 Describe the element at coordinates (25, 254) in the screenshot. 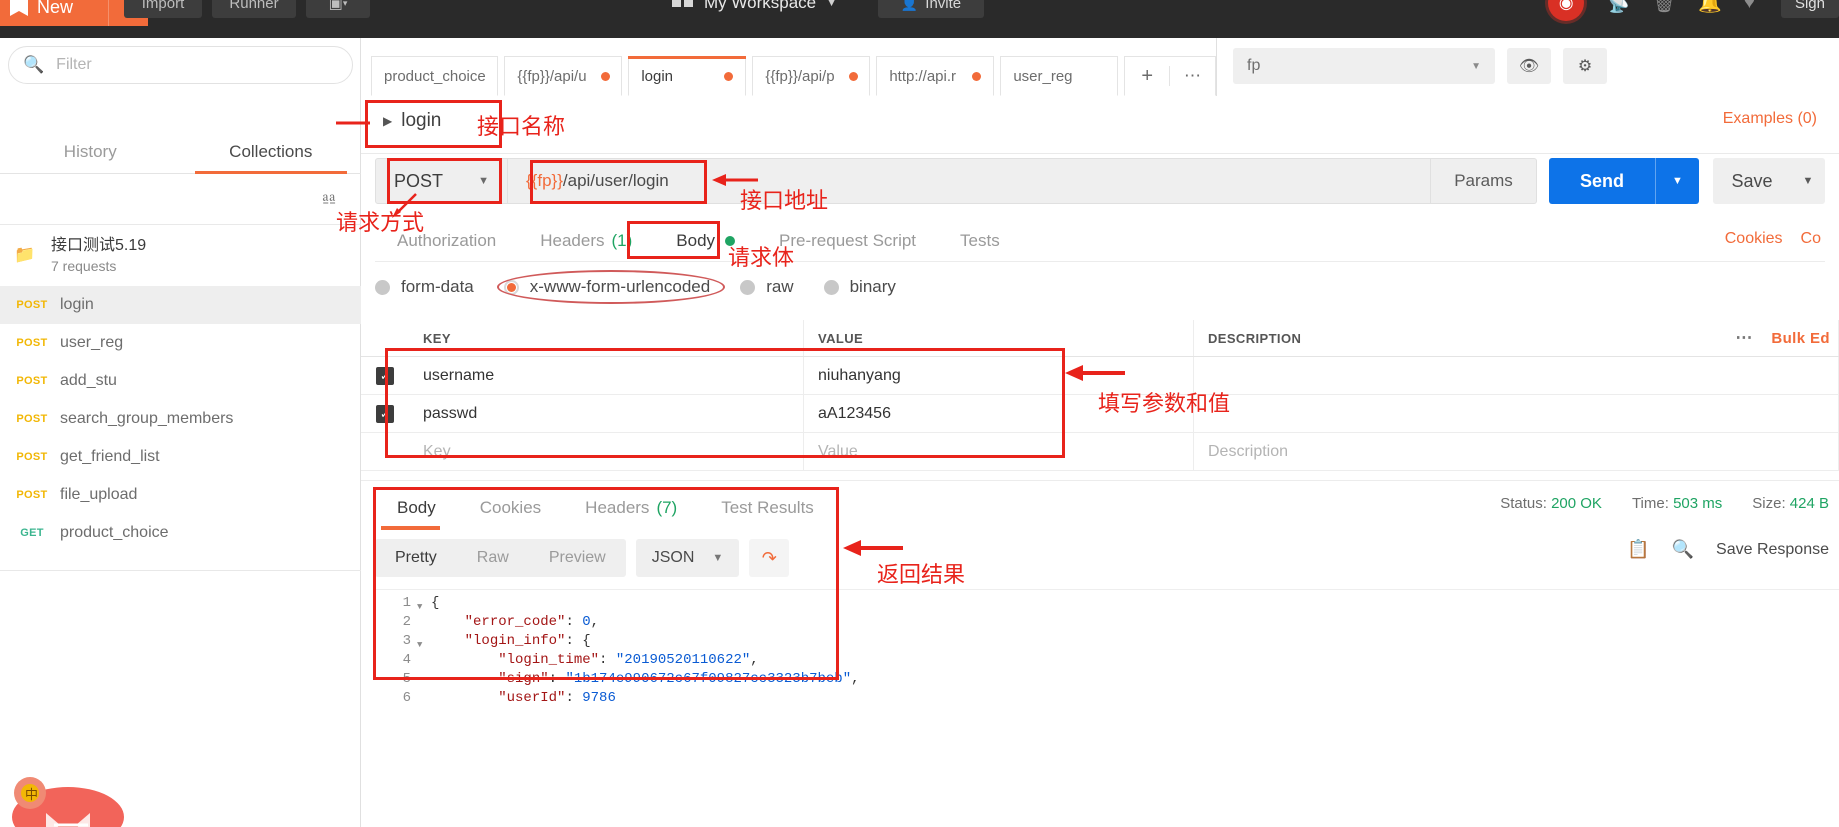

I see `folder-icon: 📁` at that location.